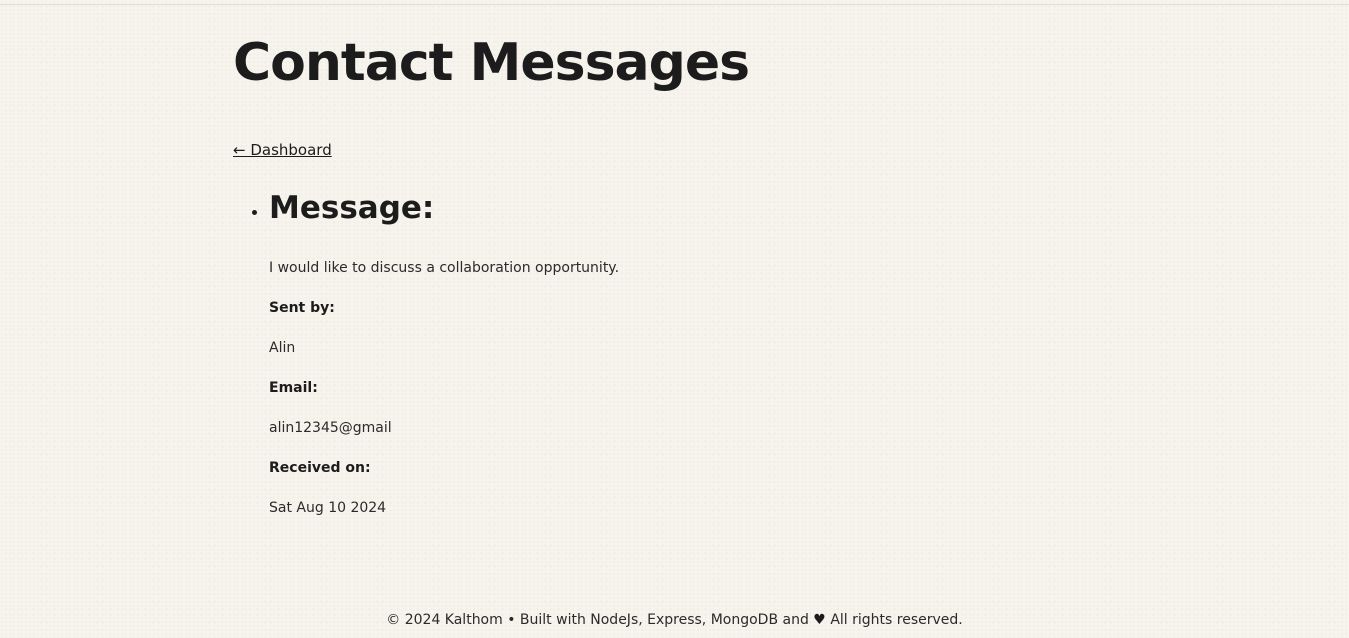 This screenshot has height=638, width=1349. I want to click on received-on-value: Sat Aug 10 2024, so click(328, 508).